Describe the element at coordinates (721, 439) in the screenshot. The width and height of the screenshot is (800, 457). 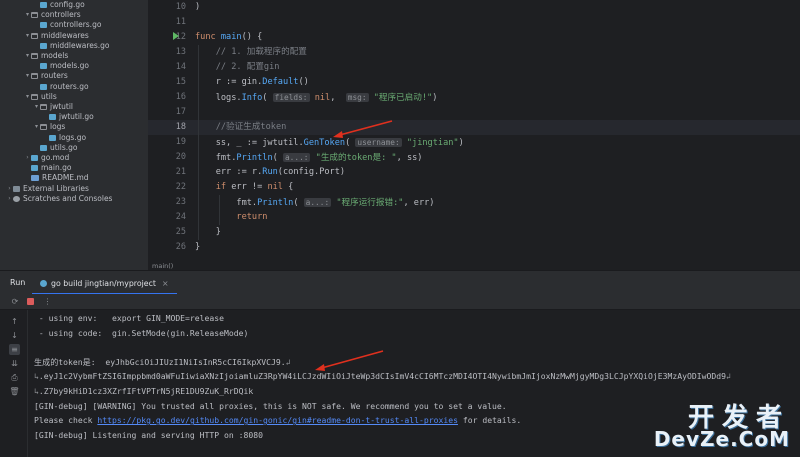
I see `watermark-en: DevZe.CoM` at that location.